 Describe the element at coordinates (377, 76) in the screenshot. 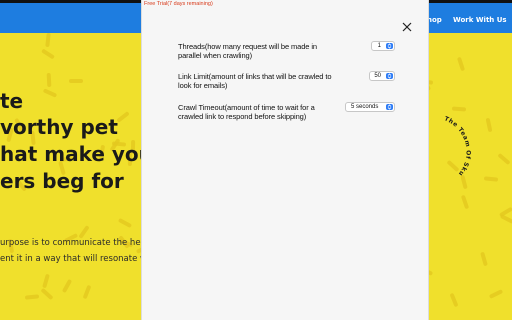

I see `link-limit-value: 50` at that location.